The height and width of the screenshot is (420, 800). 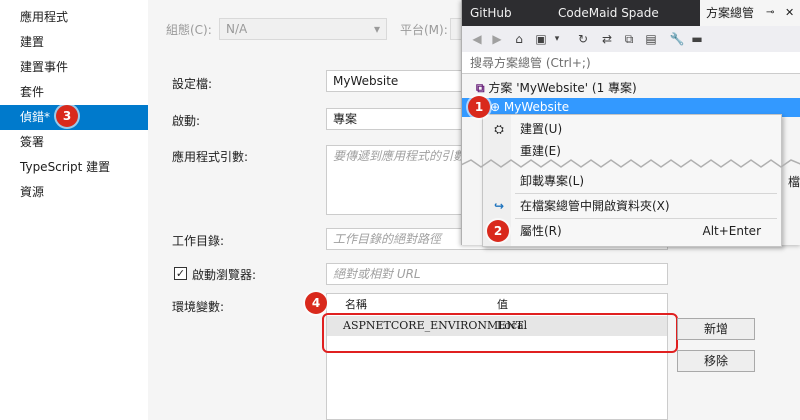 I want to click on menu-item-unload-project: 卸載專案(L), so click(x=632, y=181).